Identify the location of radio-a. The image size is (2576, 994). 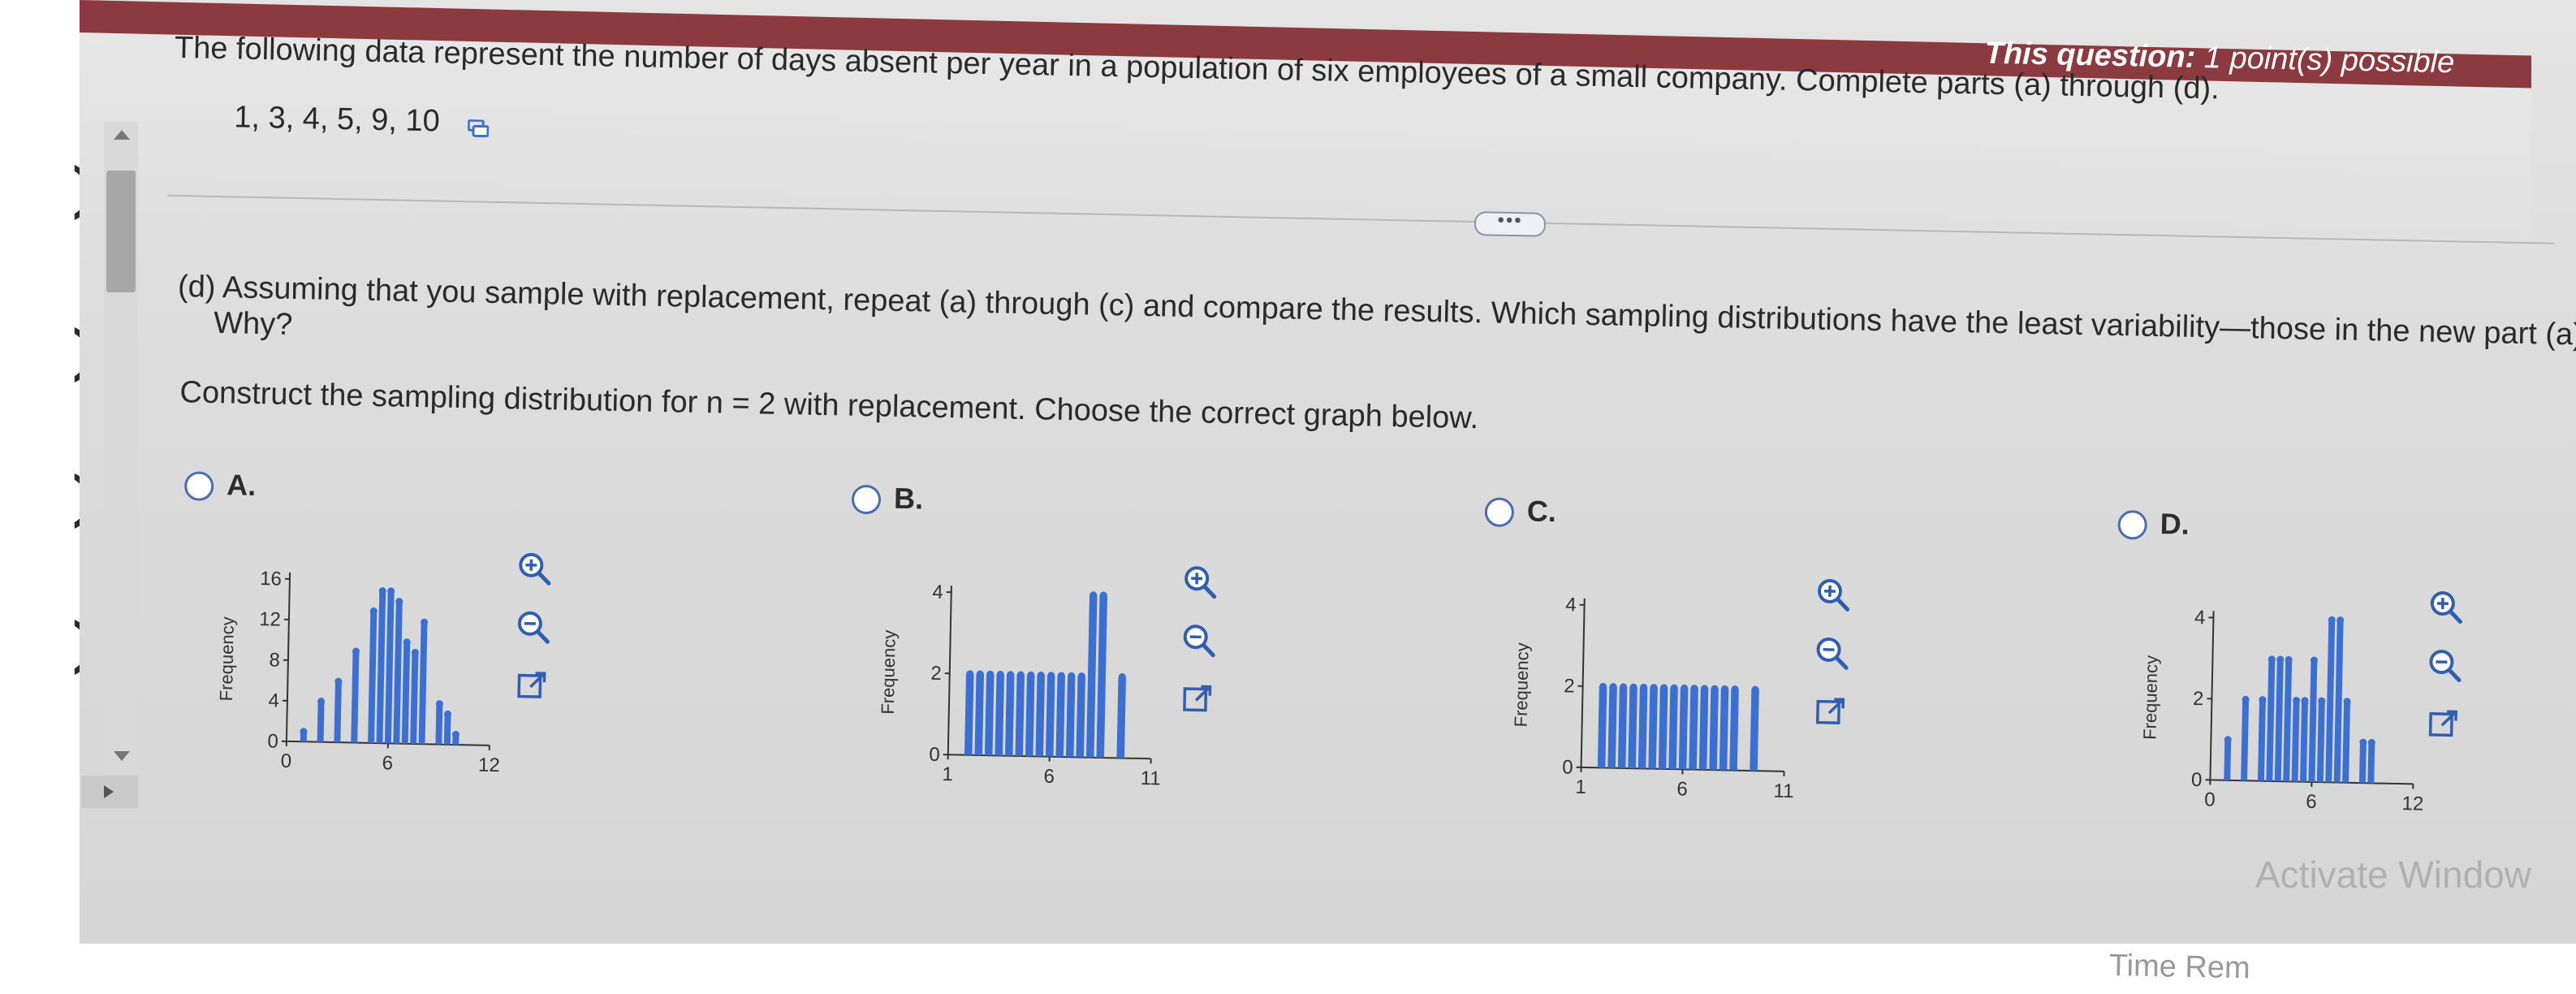
(199, 486).